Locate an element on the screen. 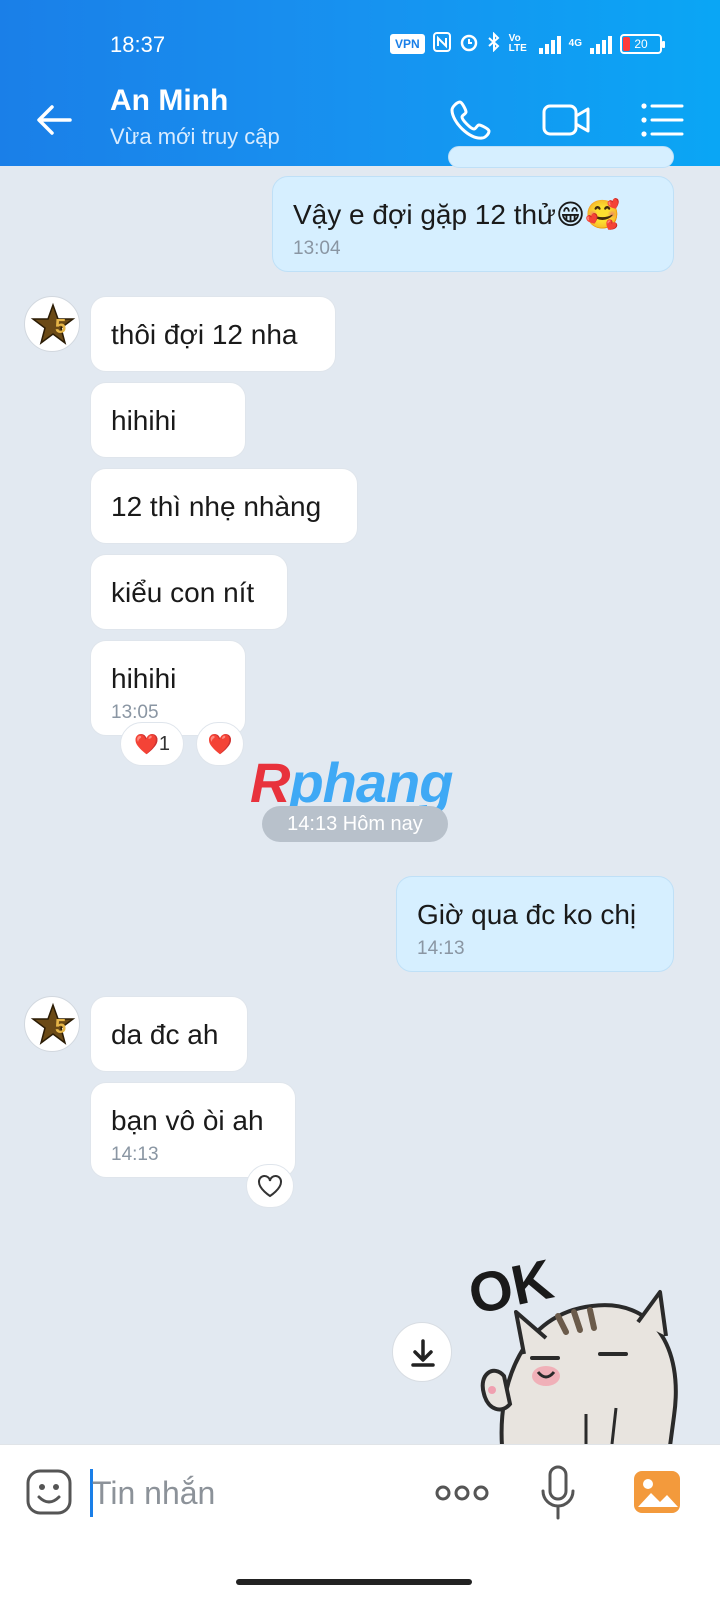 The height and width of the screenshot is (1600, 720). message-text: 12 thì nhẹ nhàng is located at coordinates (216, 506).